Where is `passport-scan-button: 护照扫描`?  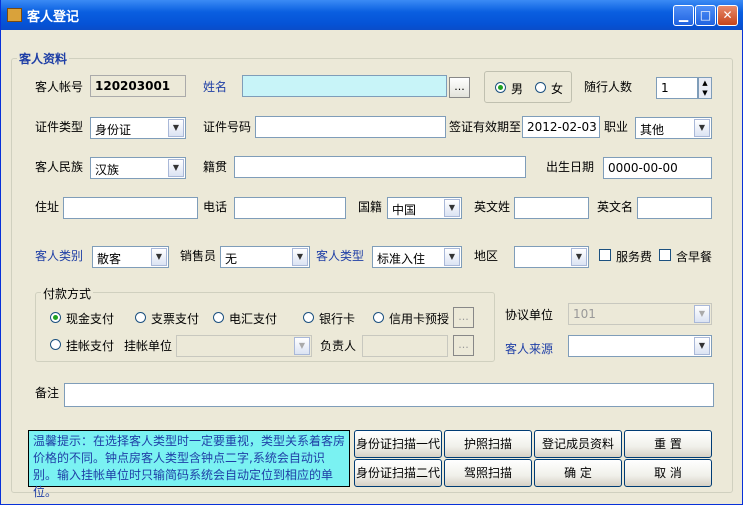 passport-scan-button: 护照扫描 is located at coordinates (488, 444).